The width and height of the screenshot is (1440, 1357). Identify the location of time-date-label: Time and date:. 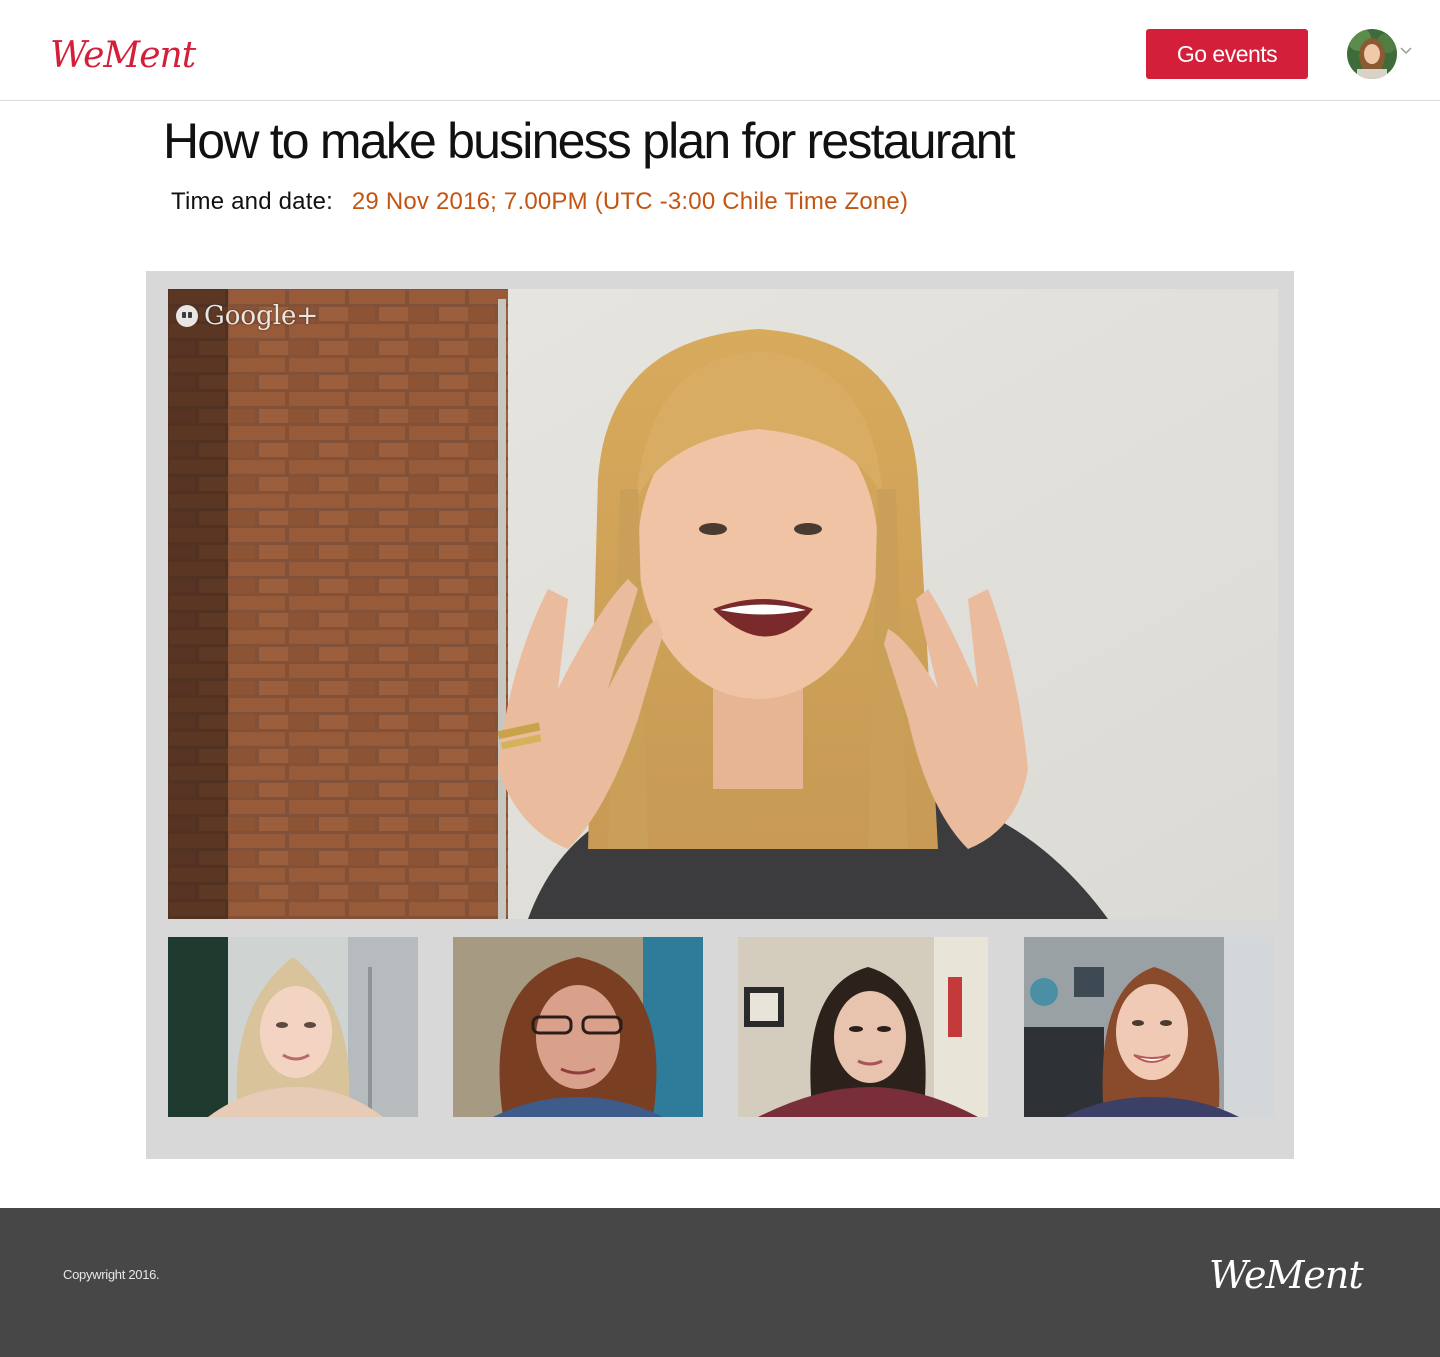
(252, 201).